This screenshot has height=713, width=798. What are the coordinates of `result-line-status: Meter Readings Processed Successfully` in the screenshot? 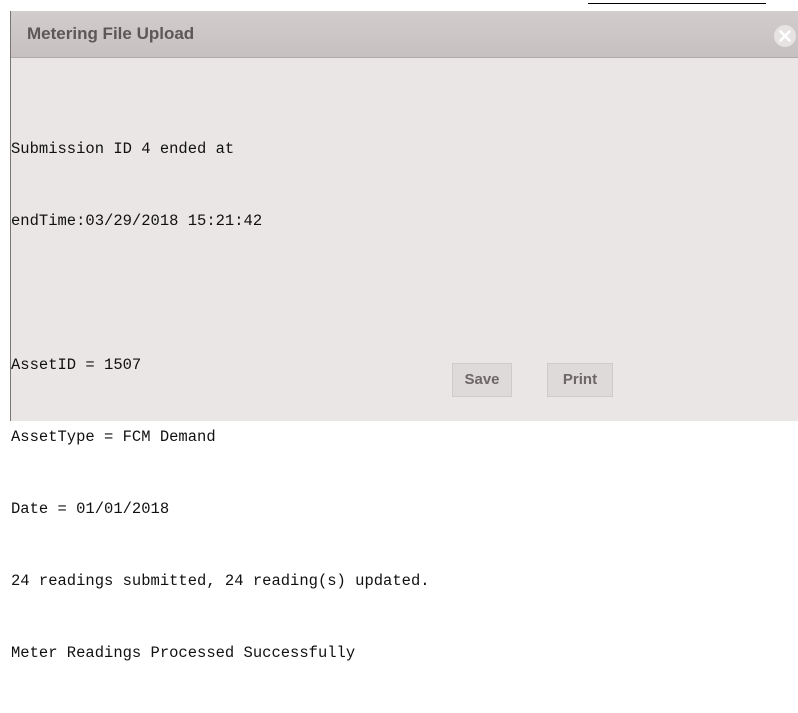 It's located at (183, 653).